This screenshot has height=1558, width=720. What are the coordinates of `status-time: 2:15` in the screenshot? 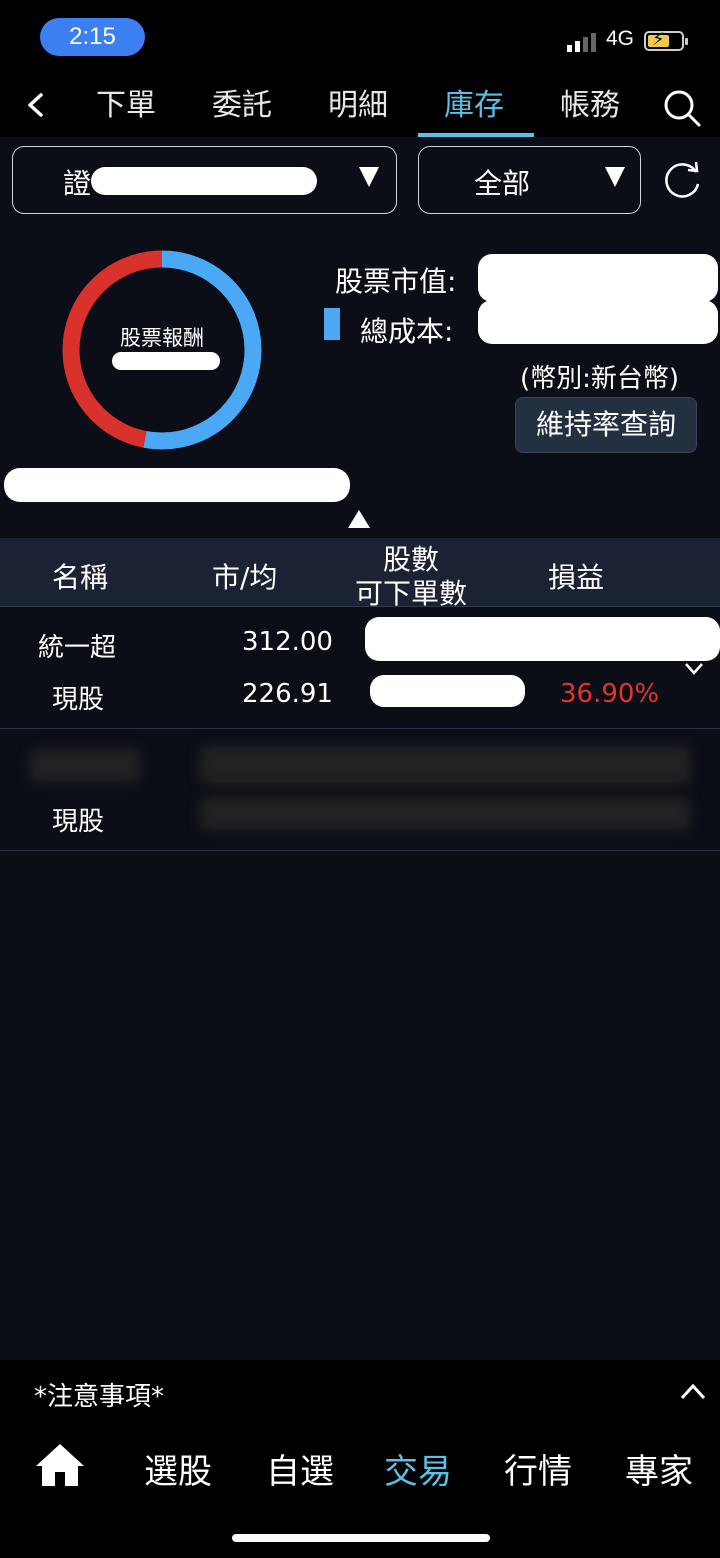 It's located at (92, 37).